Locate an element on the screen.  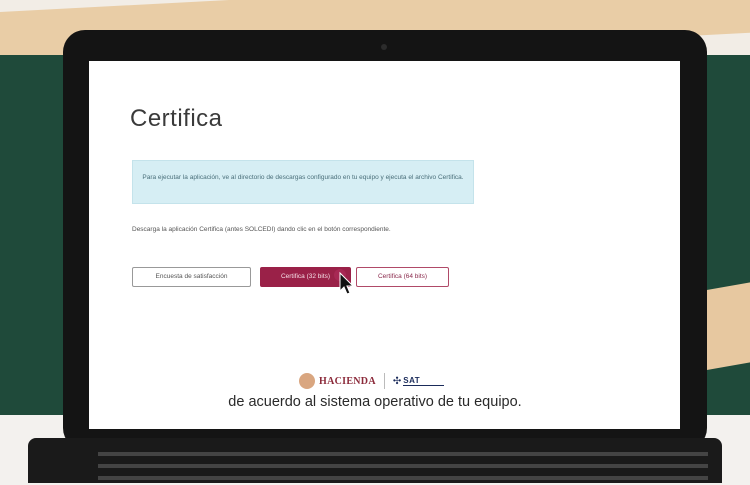
hacienda-seal-icon is located at coordinates (307, 381).